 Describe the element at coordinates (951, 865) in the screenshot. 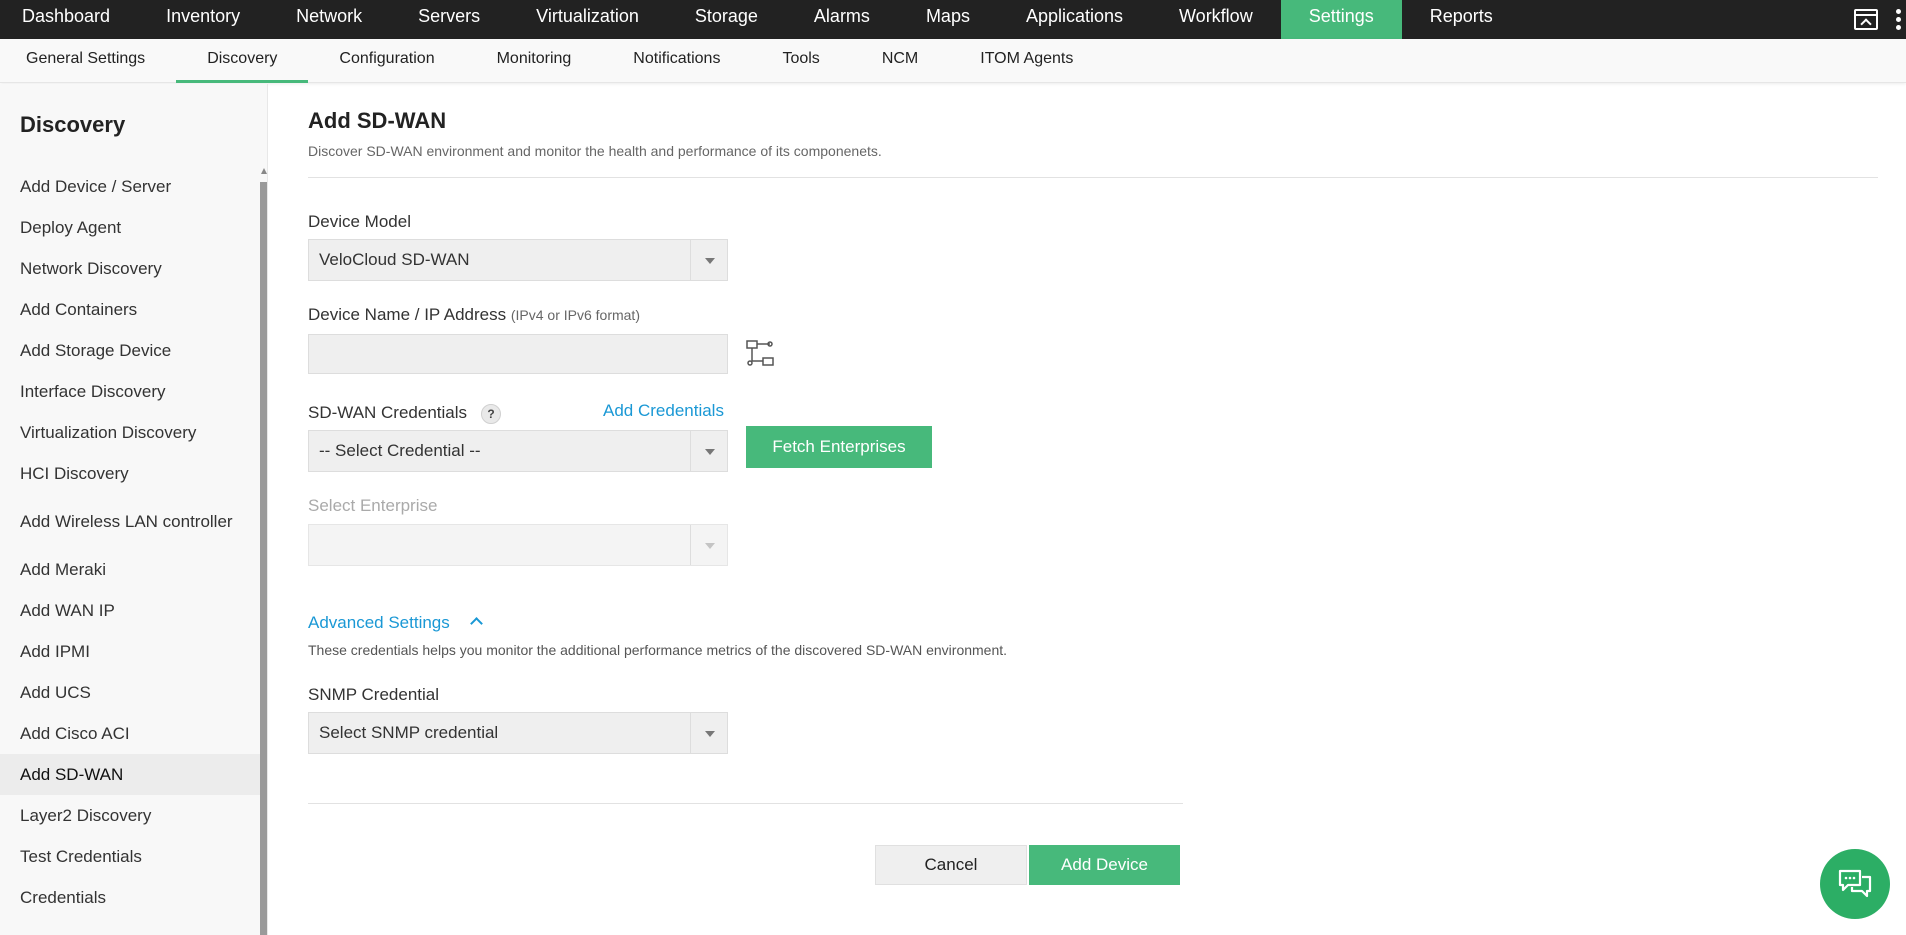

I see `cancel-button: Cancel` at that location.